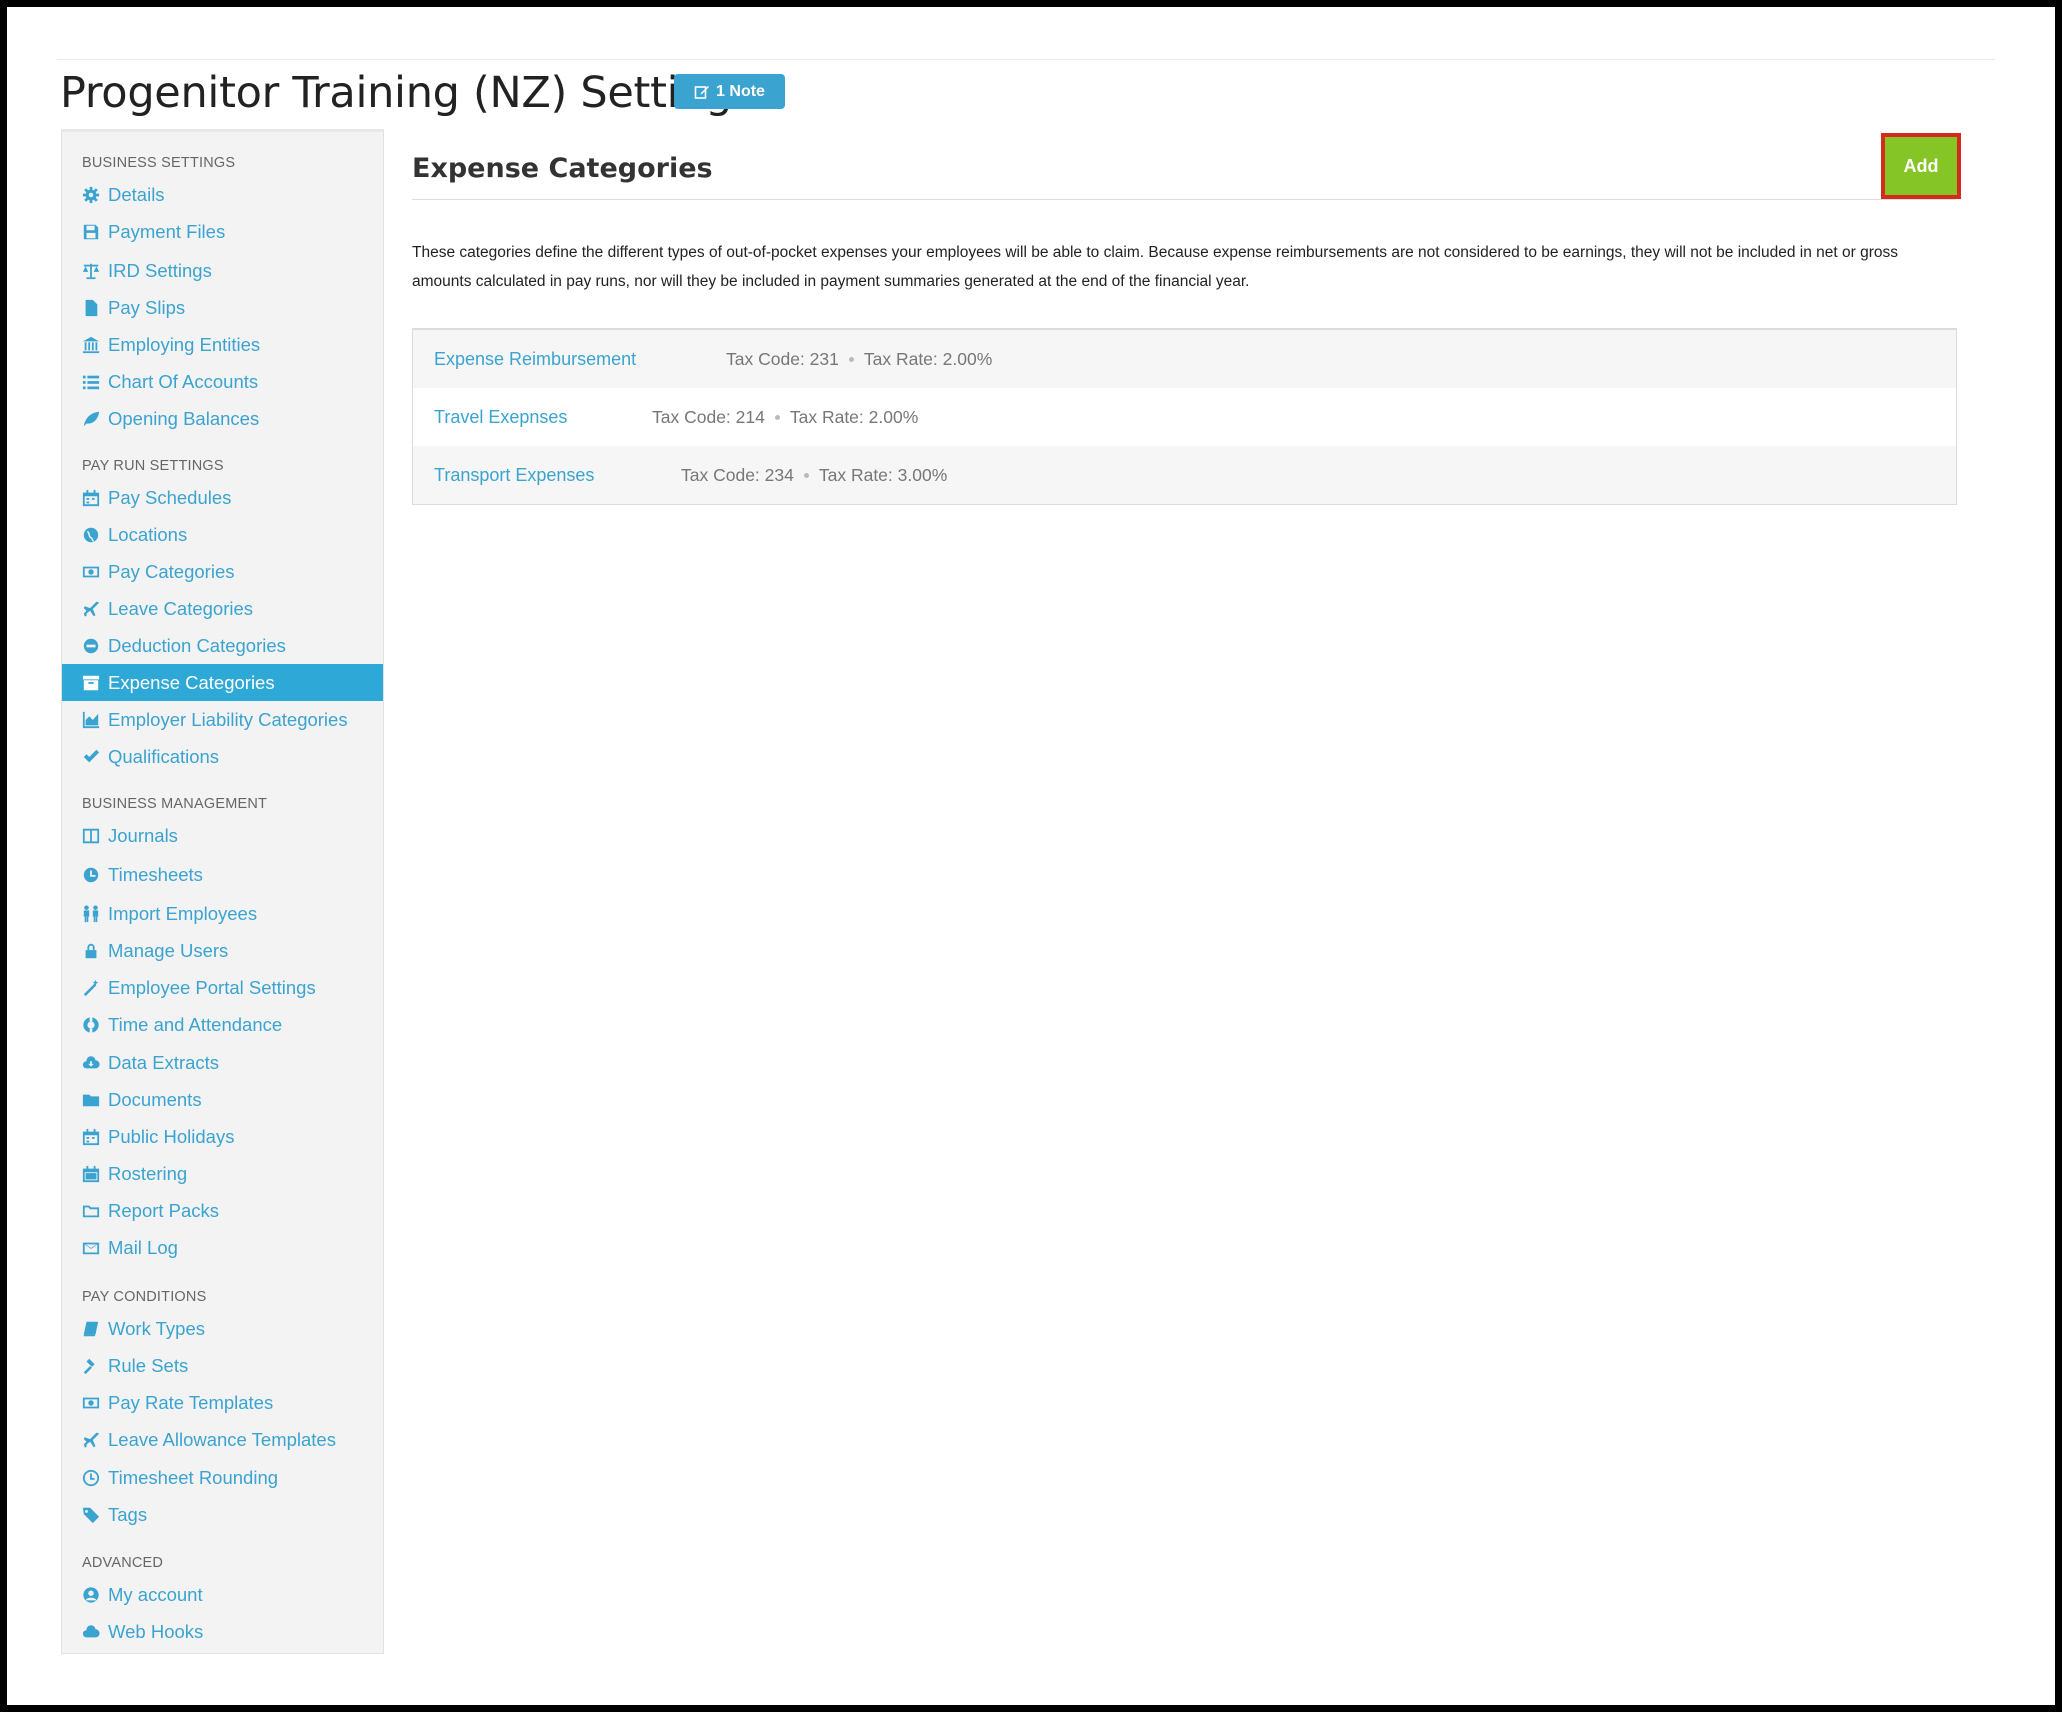 This screenshot has width=2062, height=1712. What do you see at coordinates (91, 1595) in the screenshot?
I see `user-circle-icon` at bounding box center [91, 1595].